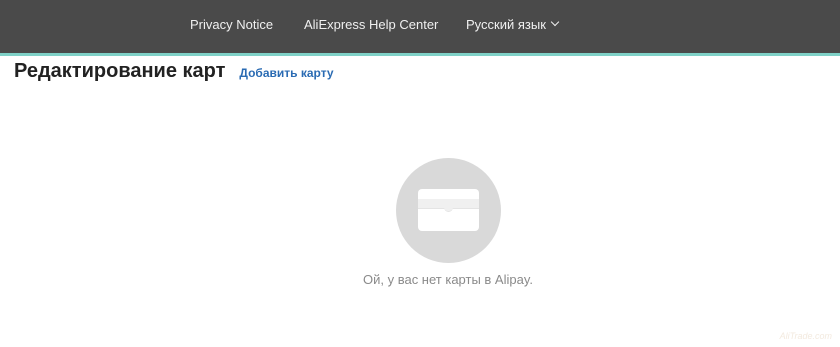  Describe the element at coordinates (448, 279) in the screenshot. I see `empty-state-message: Ой, у вас нет карты в Alipay.` at that location.